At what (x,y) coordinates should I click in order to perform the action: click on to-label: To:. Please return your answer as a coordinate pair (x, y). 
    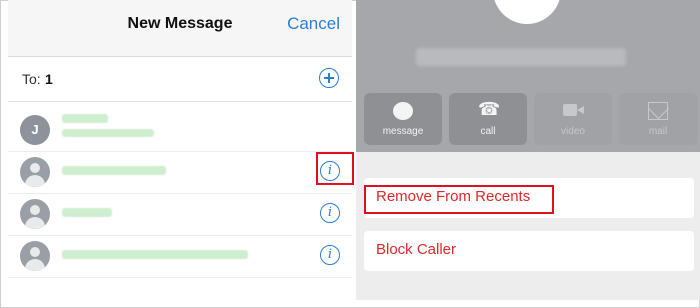
    Looking at the image, I should click on (31, 79).